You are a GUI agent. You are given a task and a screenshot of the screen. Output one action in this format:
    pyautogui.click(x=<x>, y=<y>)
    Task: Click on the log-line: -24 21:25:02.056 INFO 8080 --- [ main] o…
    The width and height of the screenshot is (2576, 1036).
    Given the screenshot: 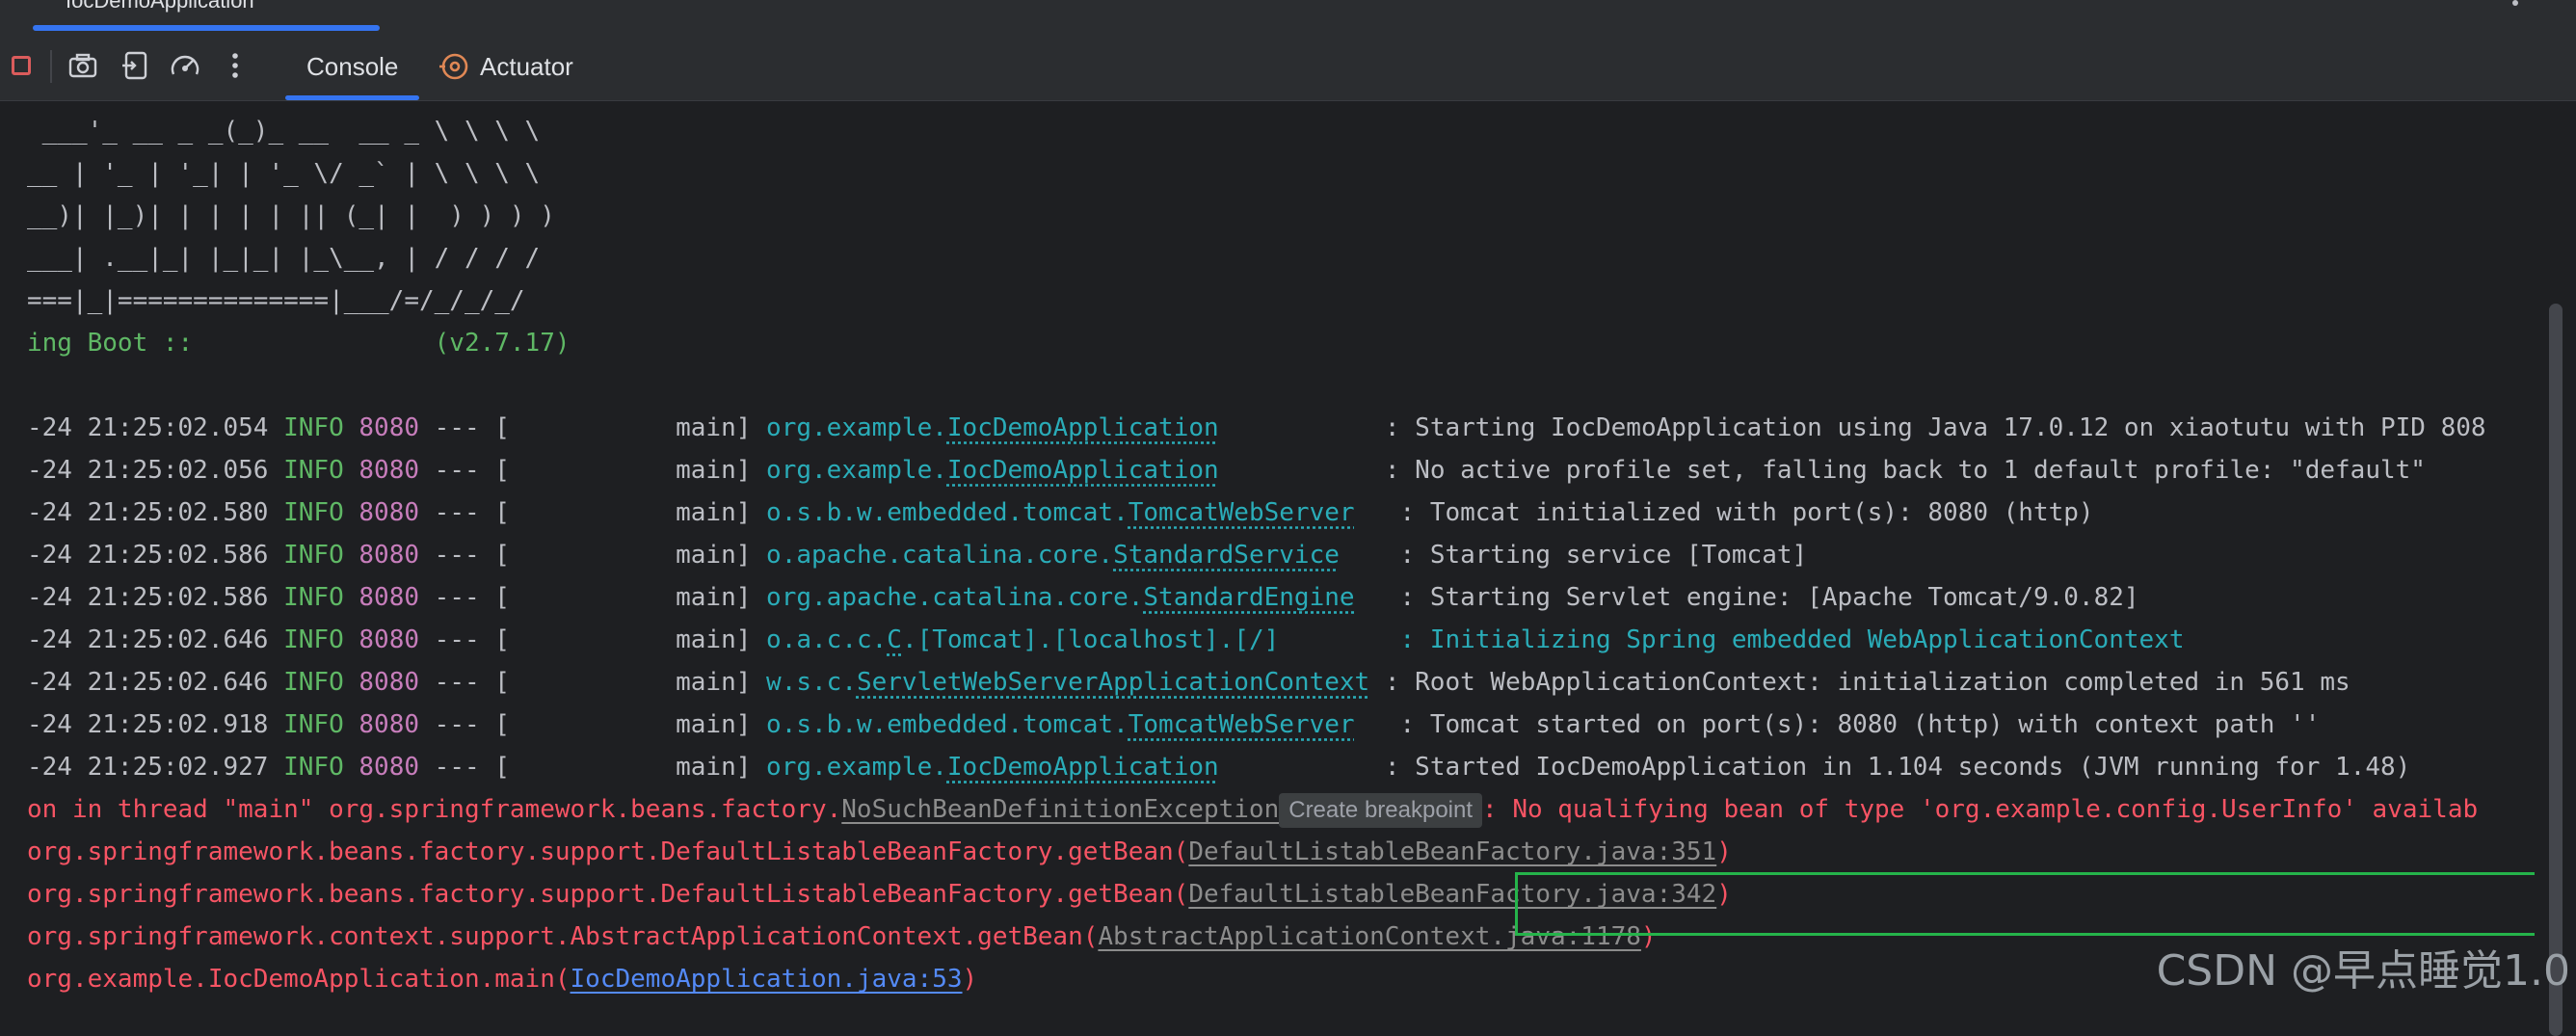 What is the action you would take?
    pyautogui.click(x=1226, y=470)
    